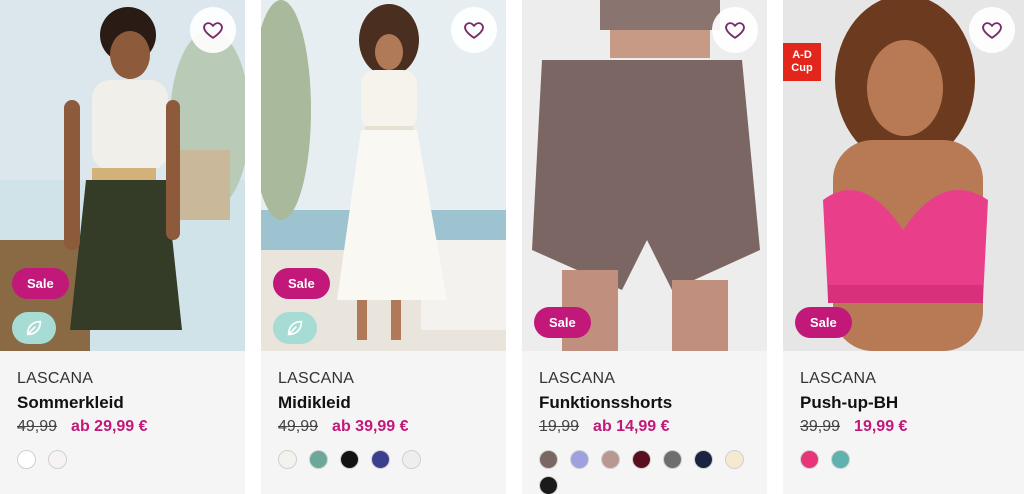 This screenshot has width=1024, height=494. I want to click on old-price: 39,99, so click(820, 426).